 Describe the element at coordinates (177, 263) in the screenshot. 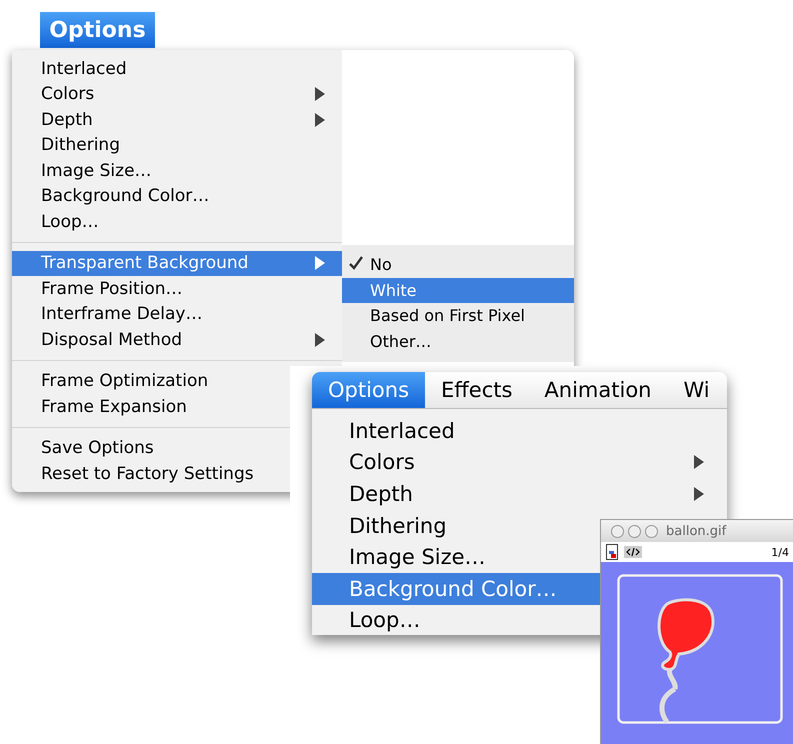

I see `menu-item: Transparent Background` at that location.